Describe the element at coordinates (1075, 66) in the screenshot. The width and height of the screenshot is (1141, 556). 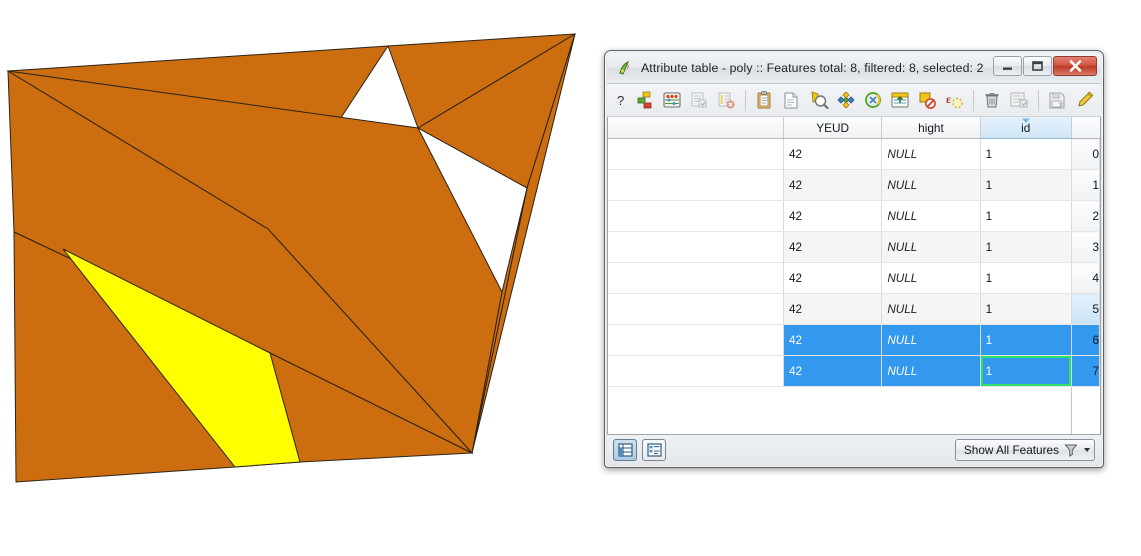
I see `close-button` at that location.